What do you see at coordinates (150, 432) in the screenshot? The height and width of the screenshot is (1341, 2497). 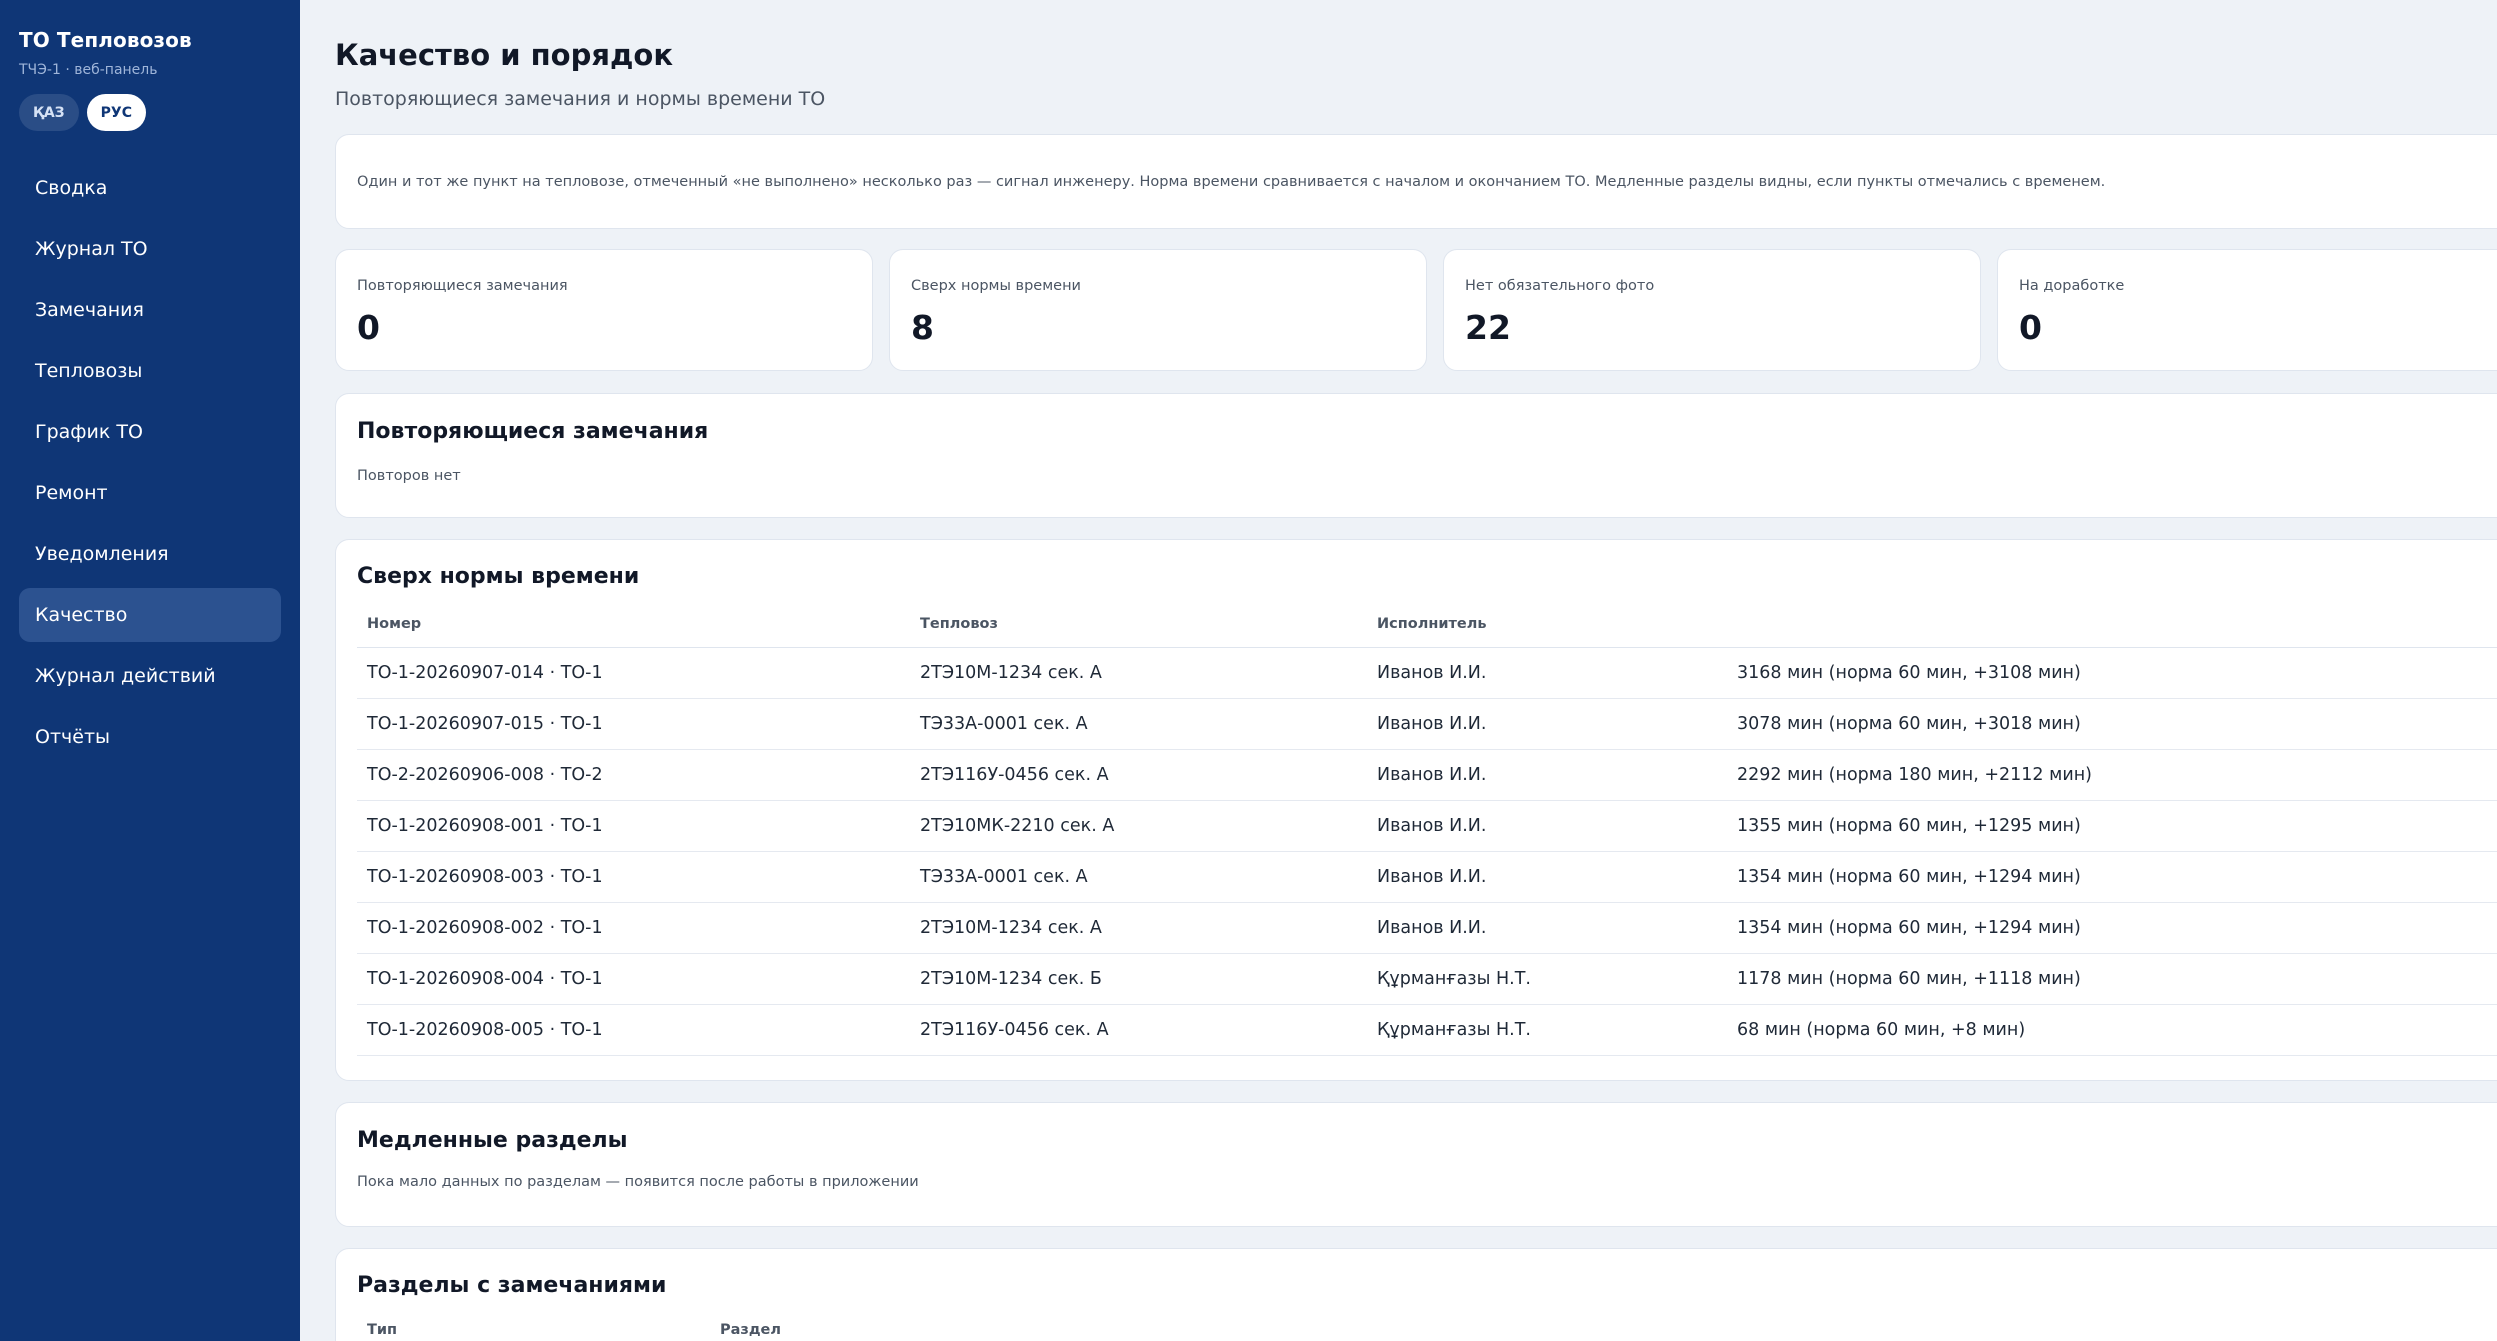 I see `sidebar-item-schedule: График ТО` at bounding box center [150, 432].